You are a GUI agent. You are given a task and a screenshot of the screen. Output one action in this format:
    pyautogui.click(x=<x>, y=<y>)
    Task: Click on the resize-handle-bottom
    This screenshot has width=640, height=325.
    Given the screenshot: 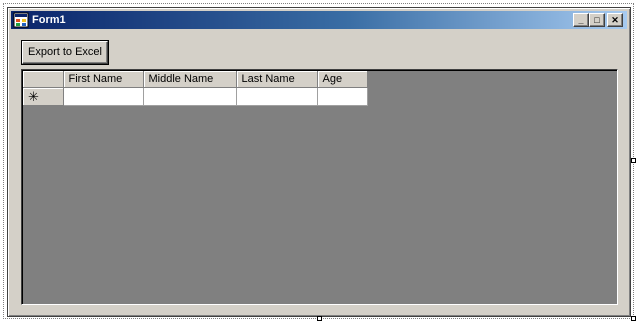 What is the action you would take?
    pyautogui.click(x=319, y=318)
    